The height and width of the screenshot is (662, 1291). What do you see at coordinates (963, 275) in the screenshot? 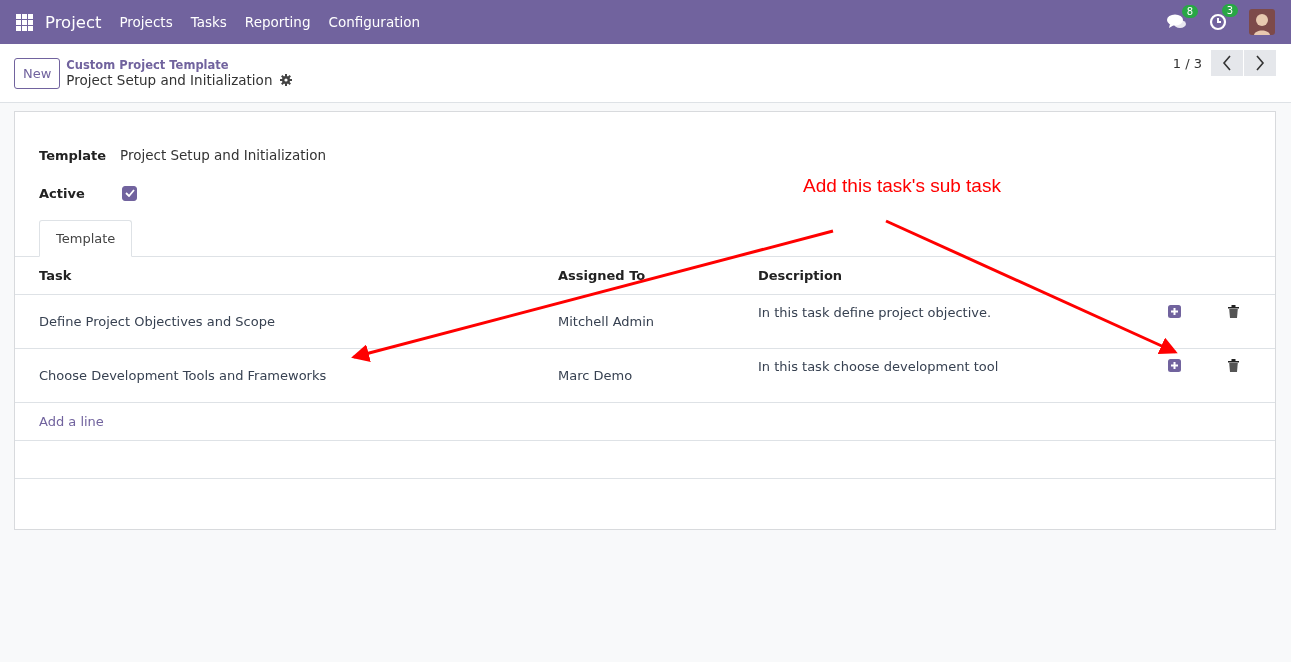
I see `column-header: Description` at bounding box center [963, 275].